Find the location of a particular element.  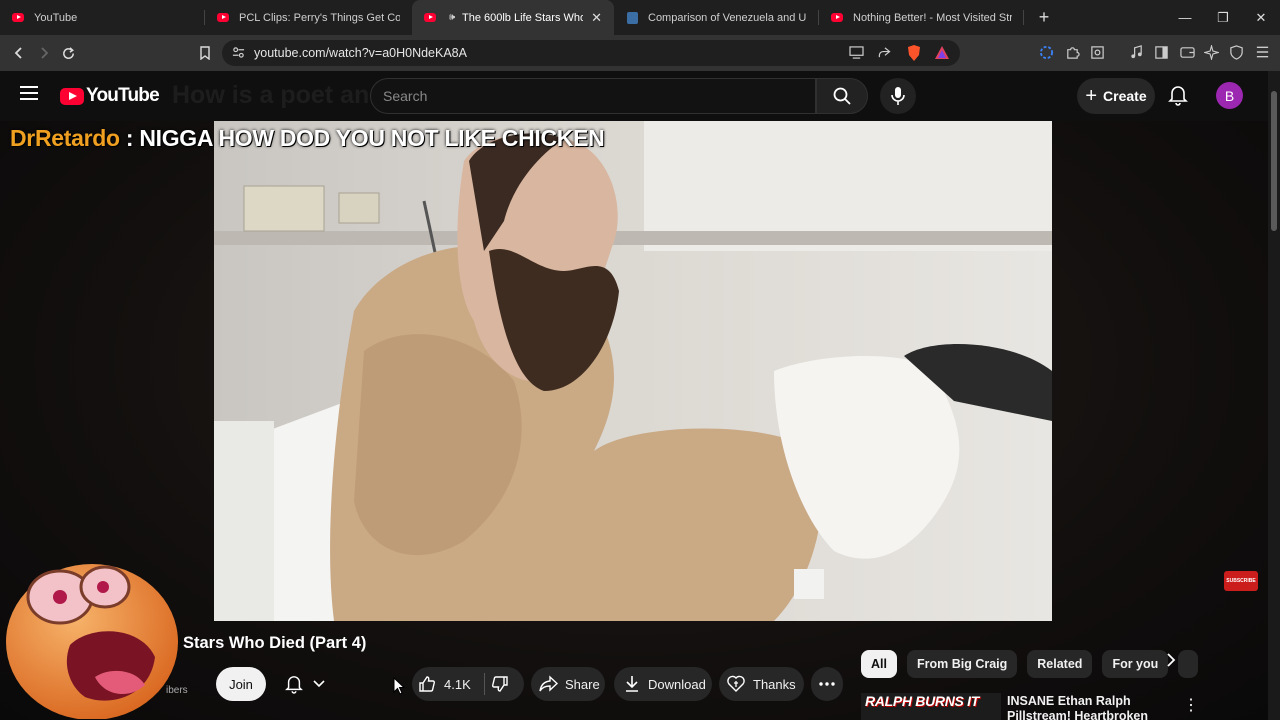

plus-icon: + is located at coordinates (1091, 95).